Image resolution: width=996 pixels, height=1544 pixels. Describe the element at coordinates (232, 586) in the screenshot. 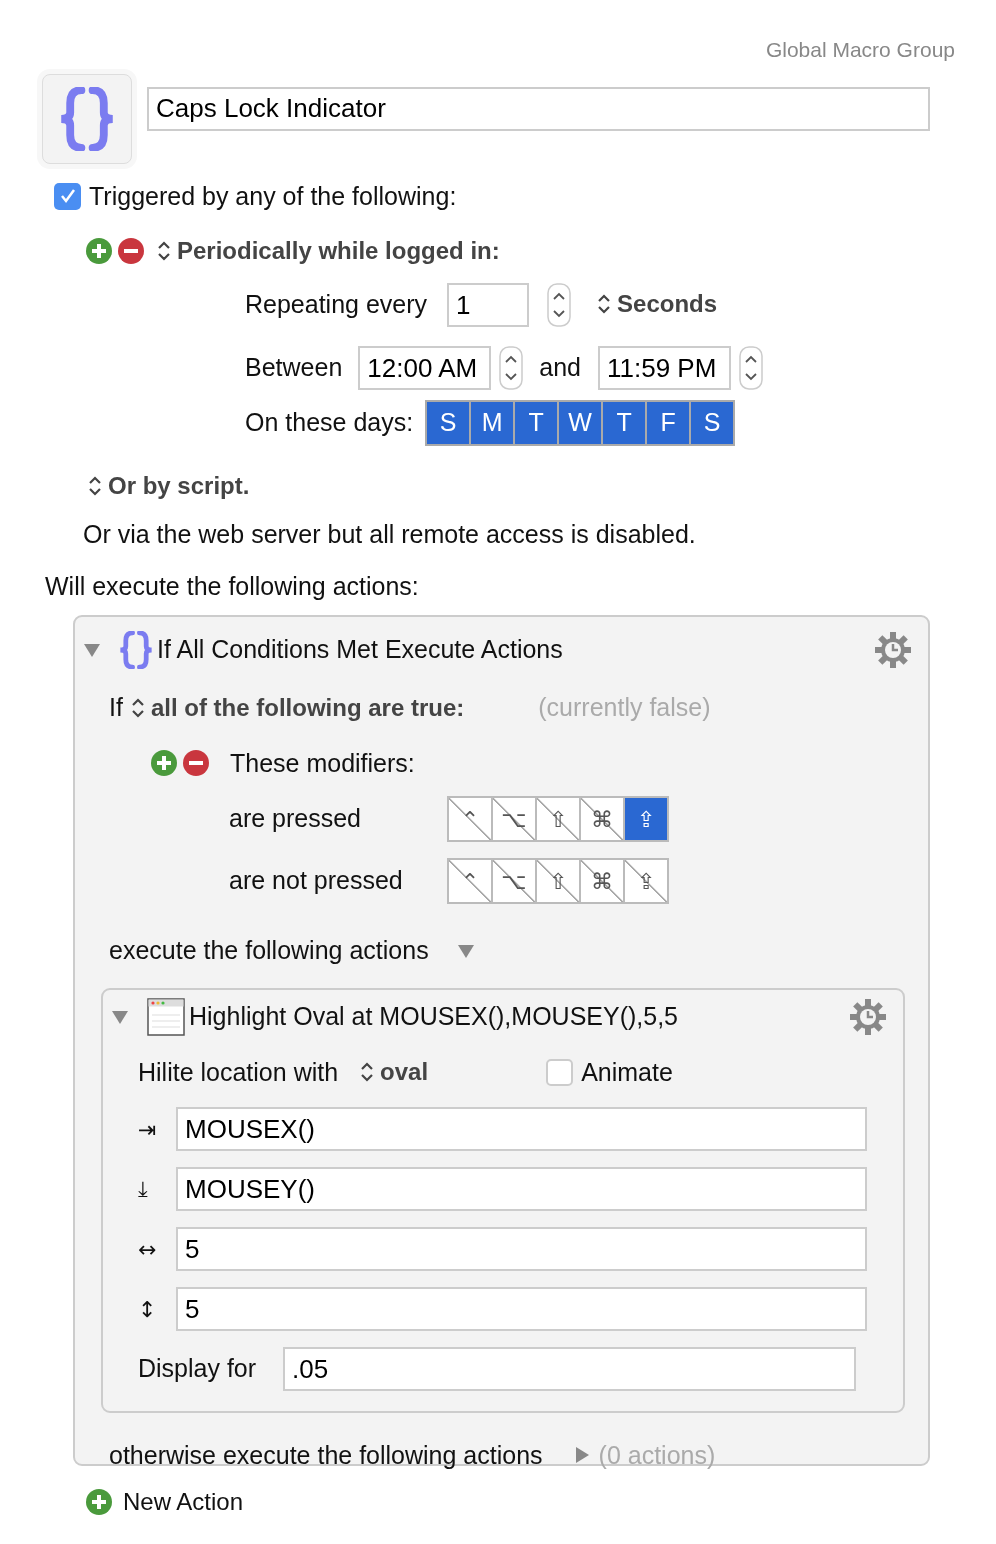

I see `actions-label: Will execute the following actions:` at that location.